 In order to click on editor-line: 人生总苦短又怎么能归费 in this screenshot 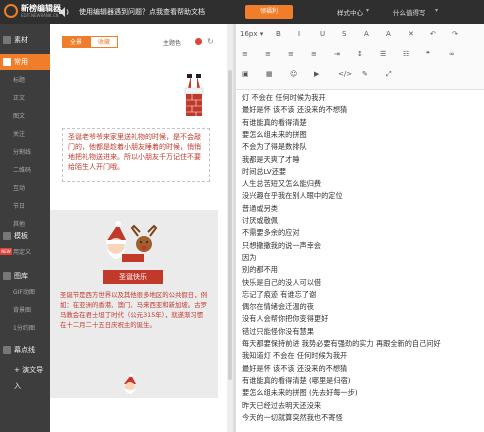, I will do `click(282, 184)`.